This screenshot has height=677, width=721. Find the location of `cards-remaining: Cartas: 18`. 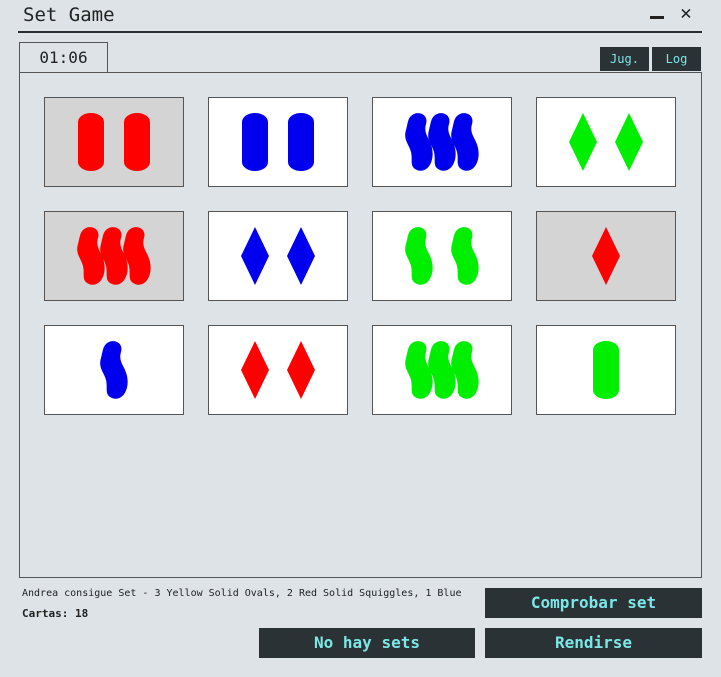

cards-remaining: Cartas: 18 is located at coordinates (55, 613).